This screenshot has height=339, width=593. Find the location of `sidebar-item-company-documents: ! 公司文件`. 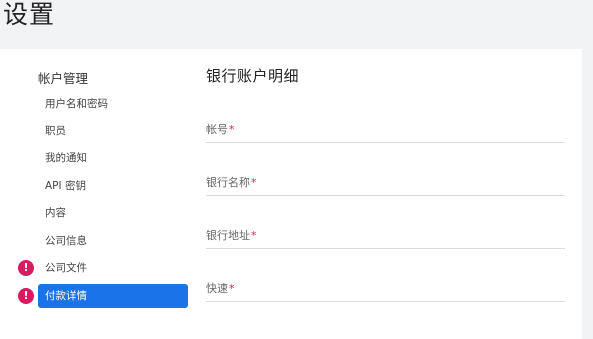

sidebar-item-company-documents: ! 公司文件 is located at coordinates (103, 268).